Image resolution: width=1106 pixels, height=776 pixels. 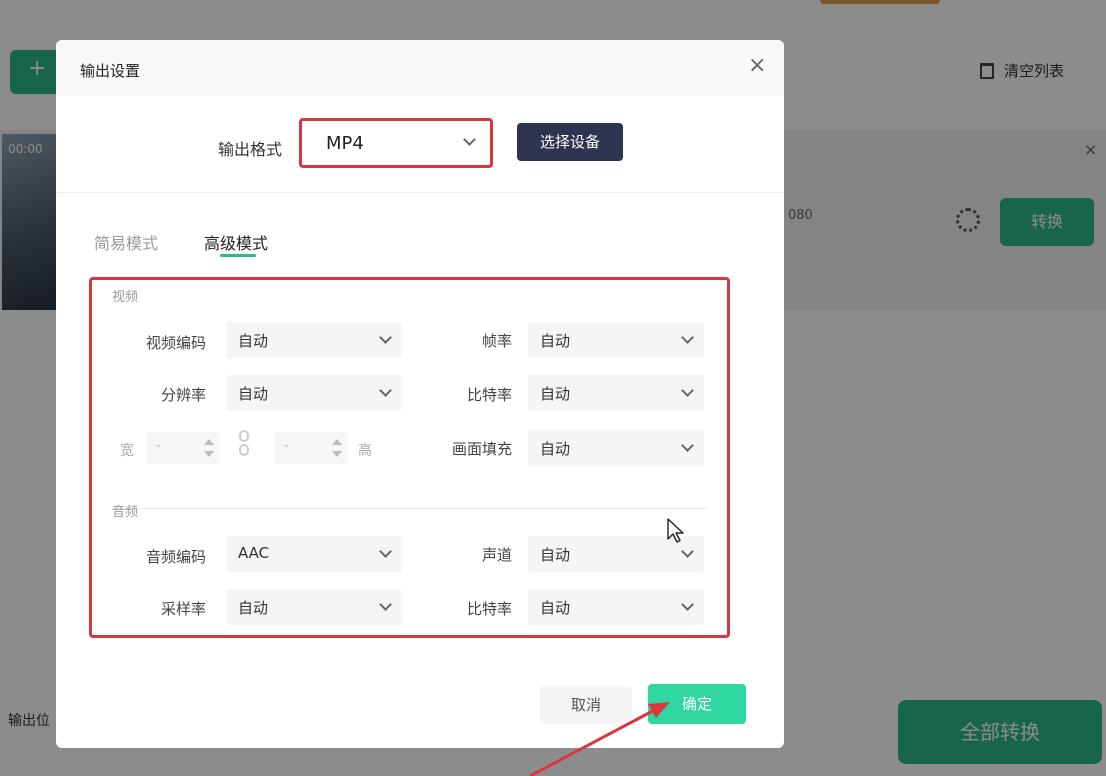 What do you see at coordinates (481, 449) in the screenshot?
I see `fill-label: 画面填充` at bounding box center [481, 449].